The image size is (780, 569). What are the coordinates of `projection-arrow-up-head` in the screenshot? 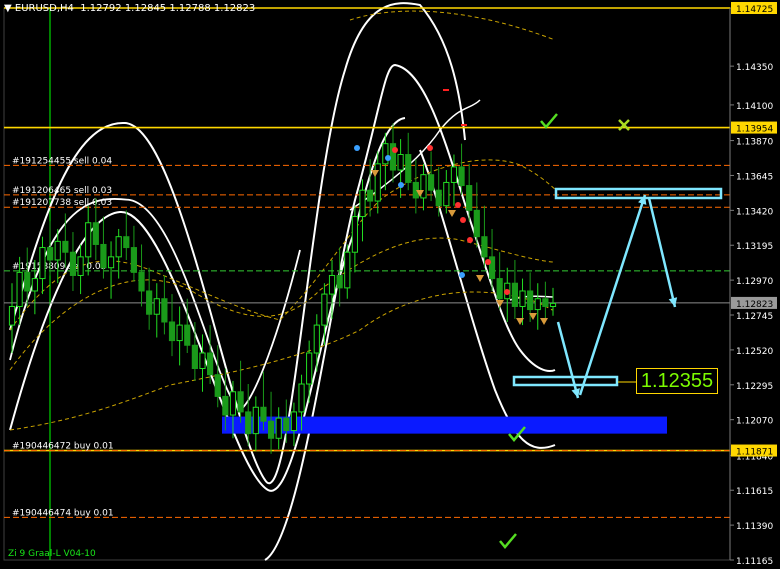 It's located at (642, 200).